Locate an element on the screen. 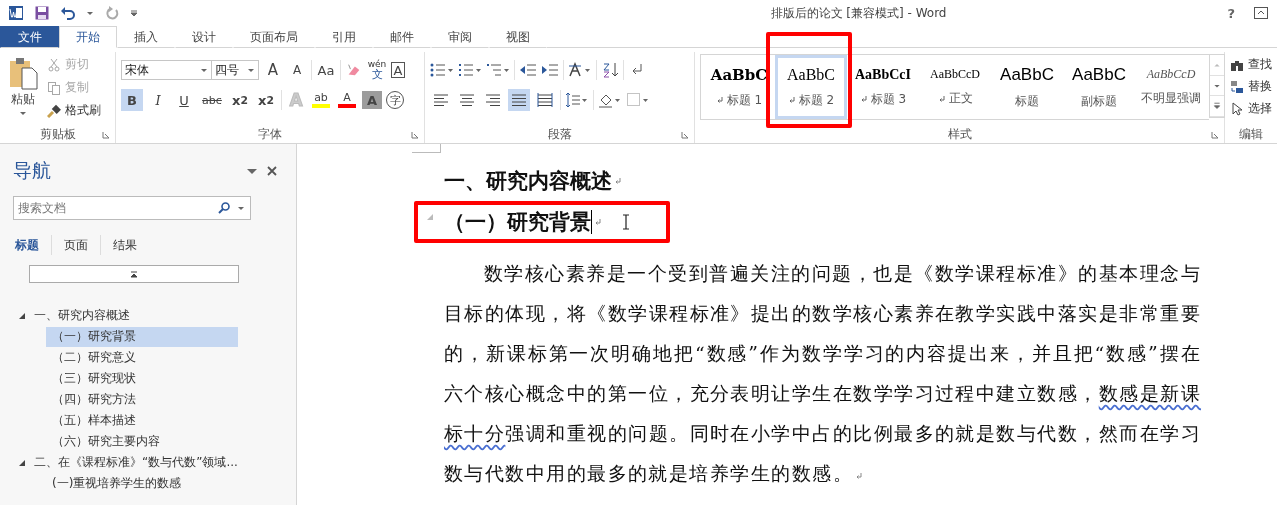  bullet-list-icon is located at coordinates (442, 70).